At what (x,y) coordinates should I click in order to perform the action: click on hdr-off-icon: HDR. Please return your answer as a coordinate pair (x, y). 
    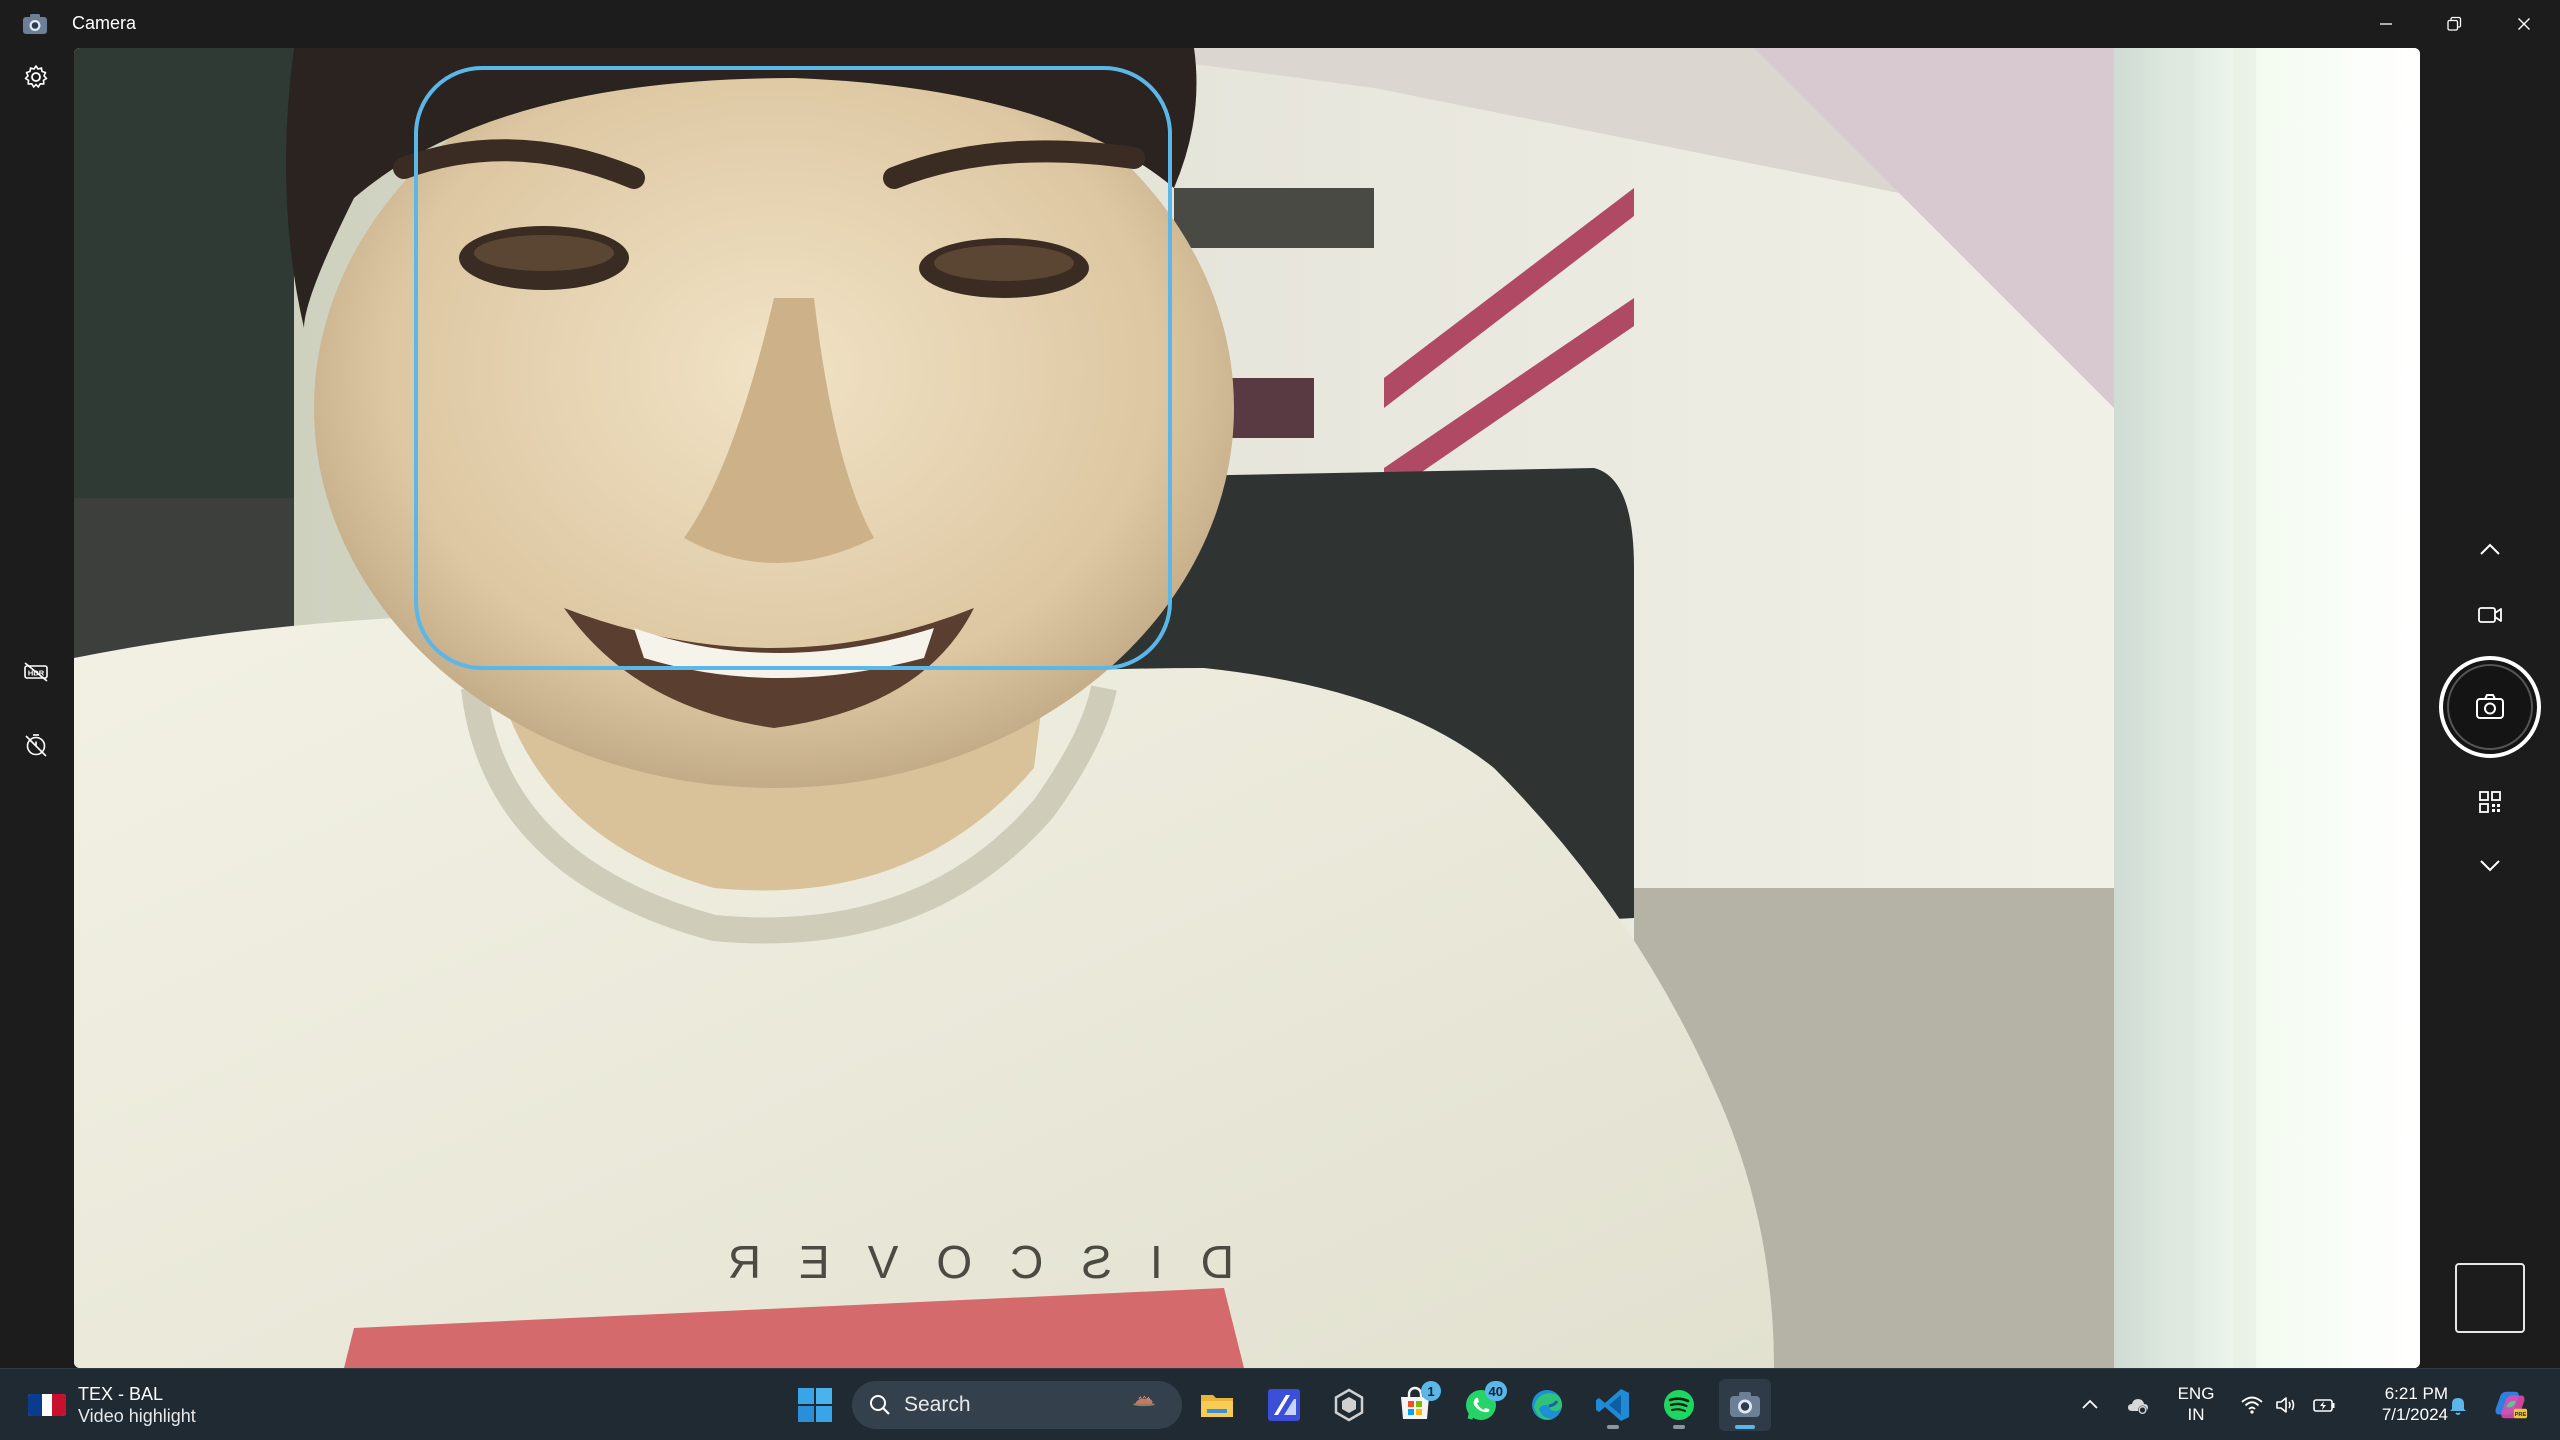
    Looking at the image, I should click on (36, 672).